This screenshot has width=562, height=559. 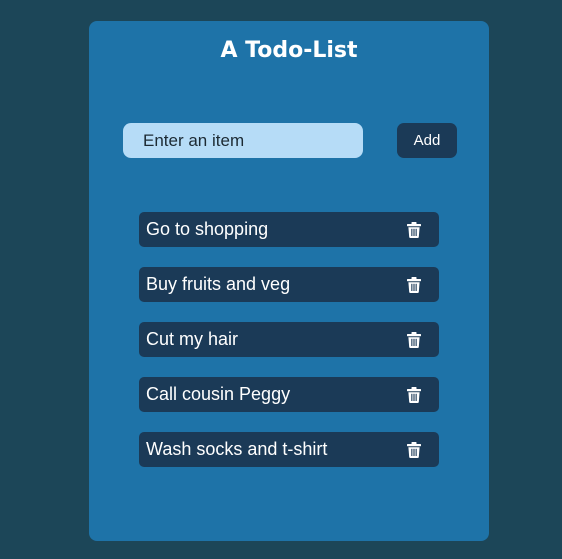 I want to click on todo-item: Wash socks and t-shirt, so click(x=289, y=449).